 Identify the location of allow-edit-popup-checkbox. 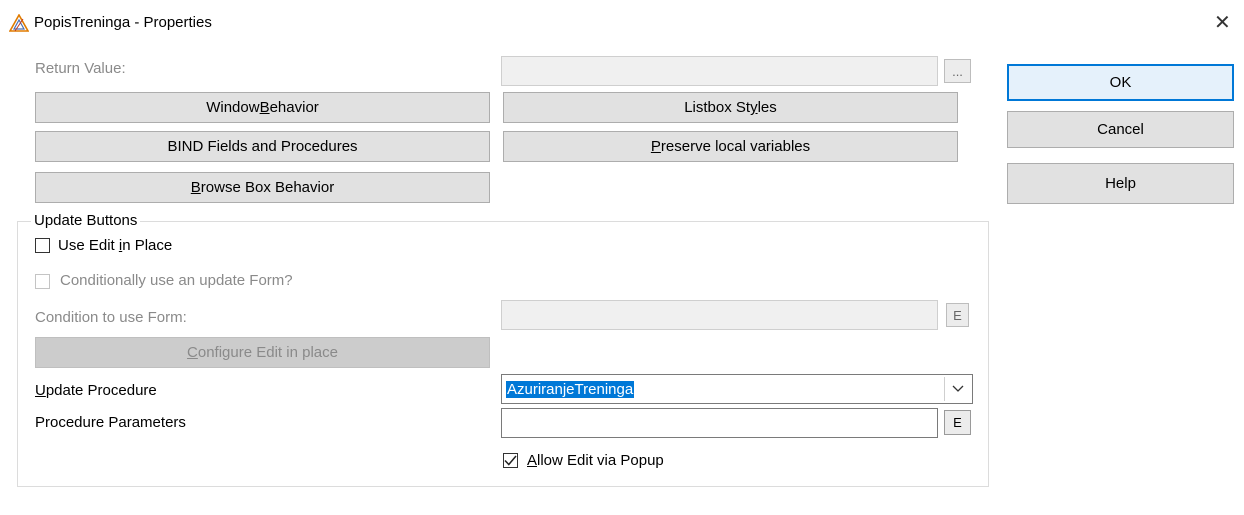
(510, 460).